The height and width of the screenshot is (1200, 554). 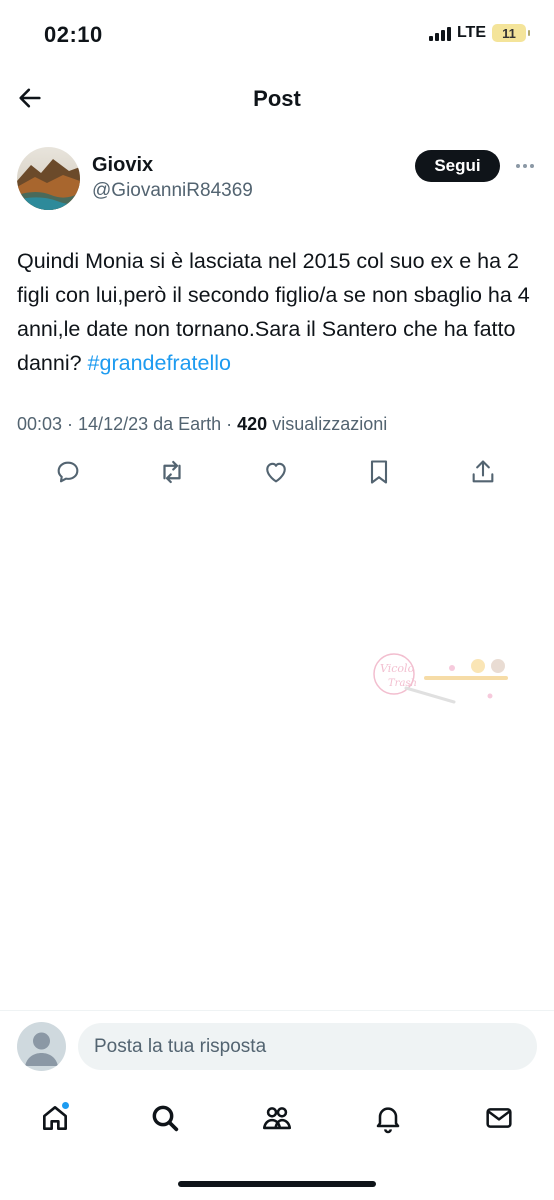 I want to click on reply-button, so click(x=68, y=472).